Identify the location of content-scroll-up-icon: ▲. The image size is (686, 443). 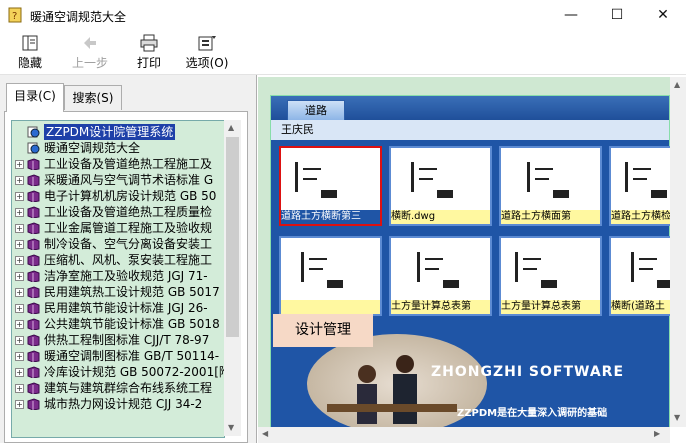
(677, 84).